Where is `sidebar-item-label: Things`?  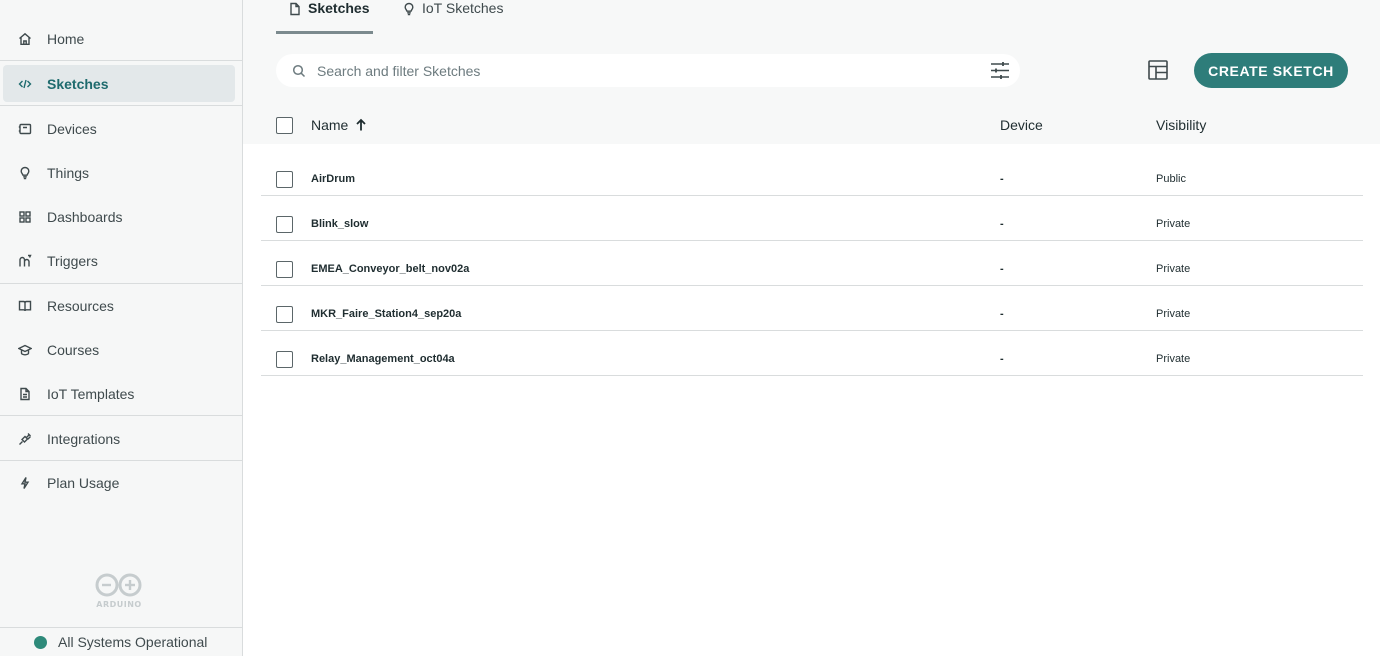 sidebar-item-label: Things is located at coordinates (68, 173).